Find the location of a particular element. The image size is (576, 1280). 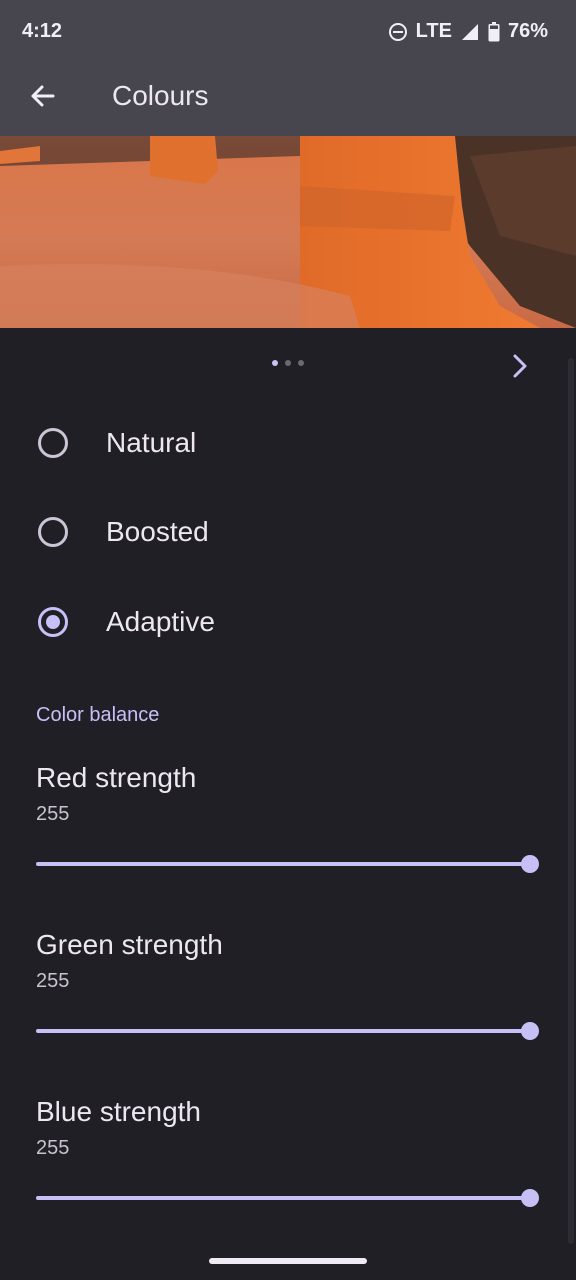

chevron-right-icon is located at coordinates (520, 369).